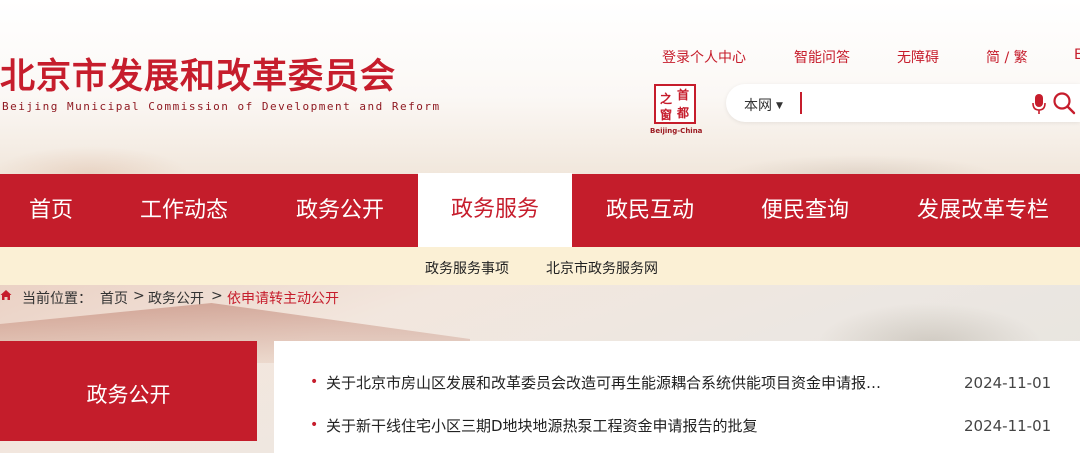 The width and height of the screenshot is (1080, 453). What do you see at coordinates (283, 299) in the screenshot?
I see `breadcrumb-current: 依申请转主动公开` at bounding box center [283, 299].